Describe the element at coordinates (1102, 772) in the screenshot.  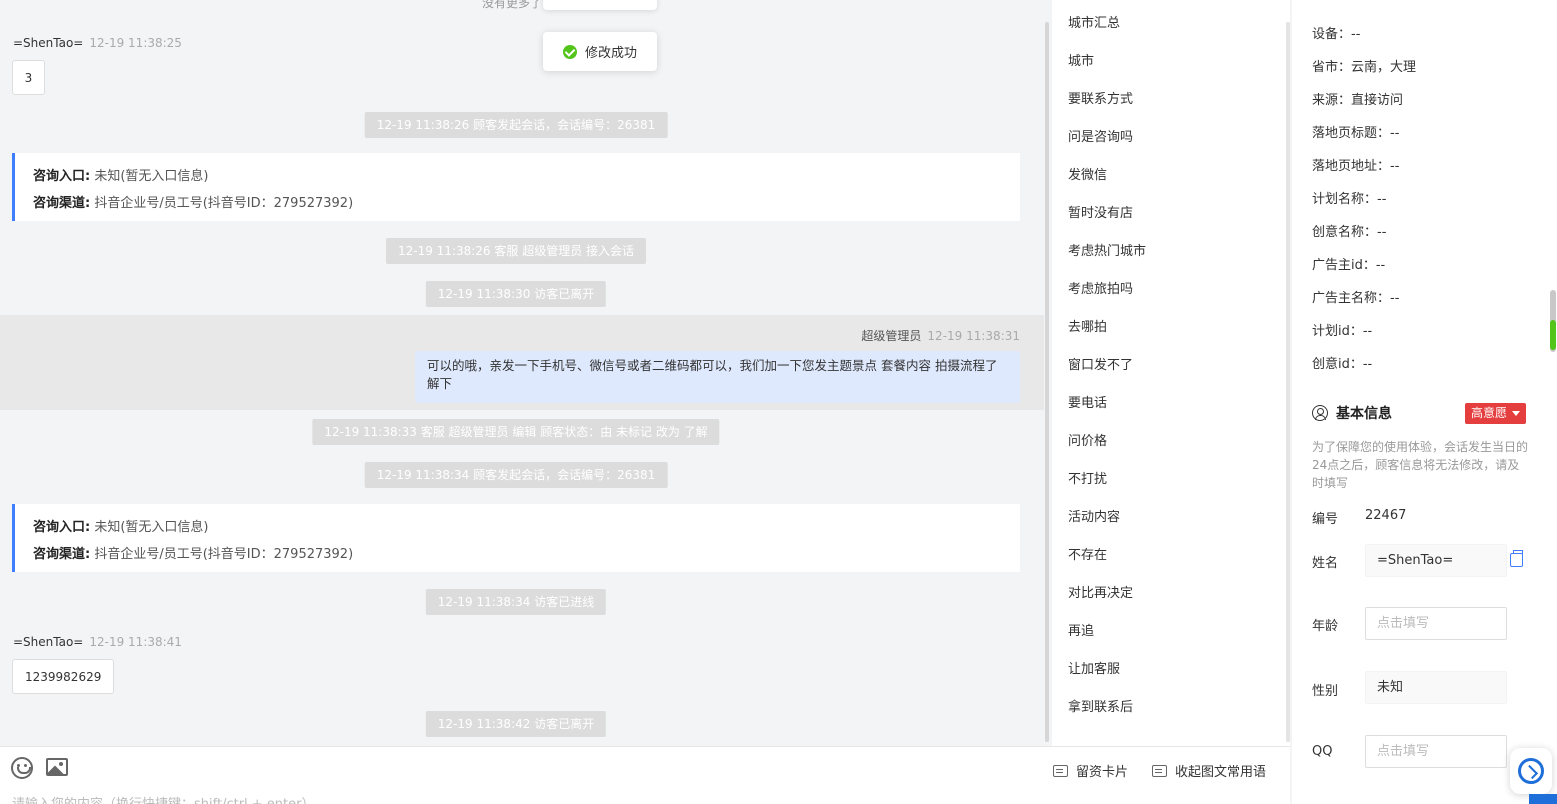
I see `leave-card-label: 留资卡片` at that location.